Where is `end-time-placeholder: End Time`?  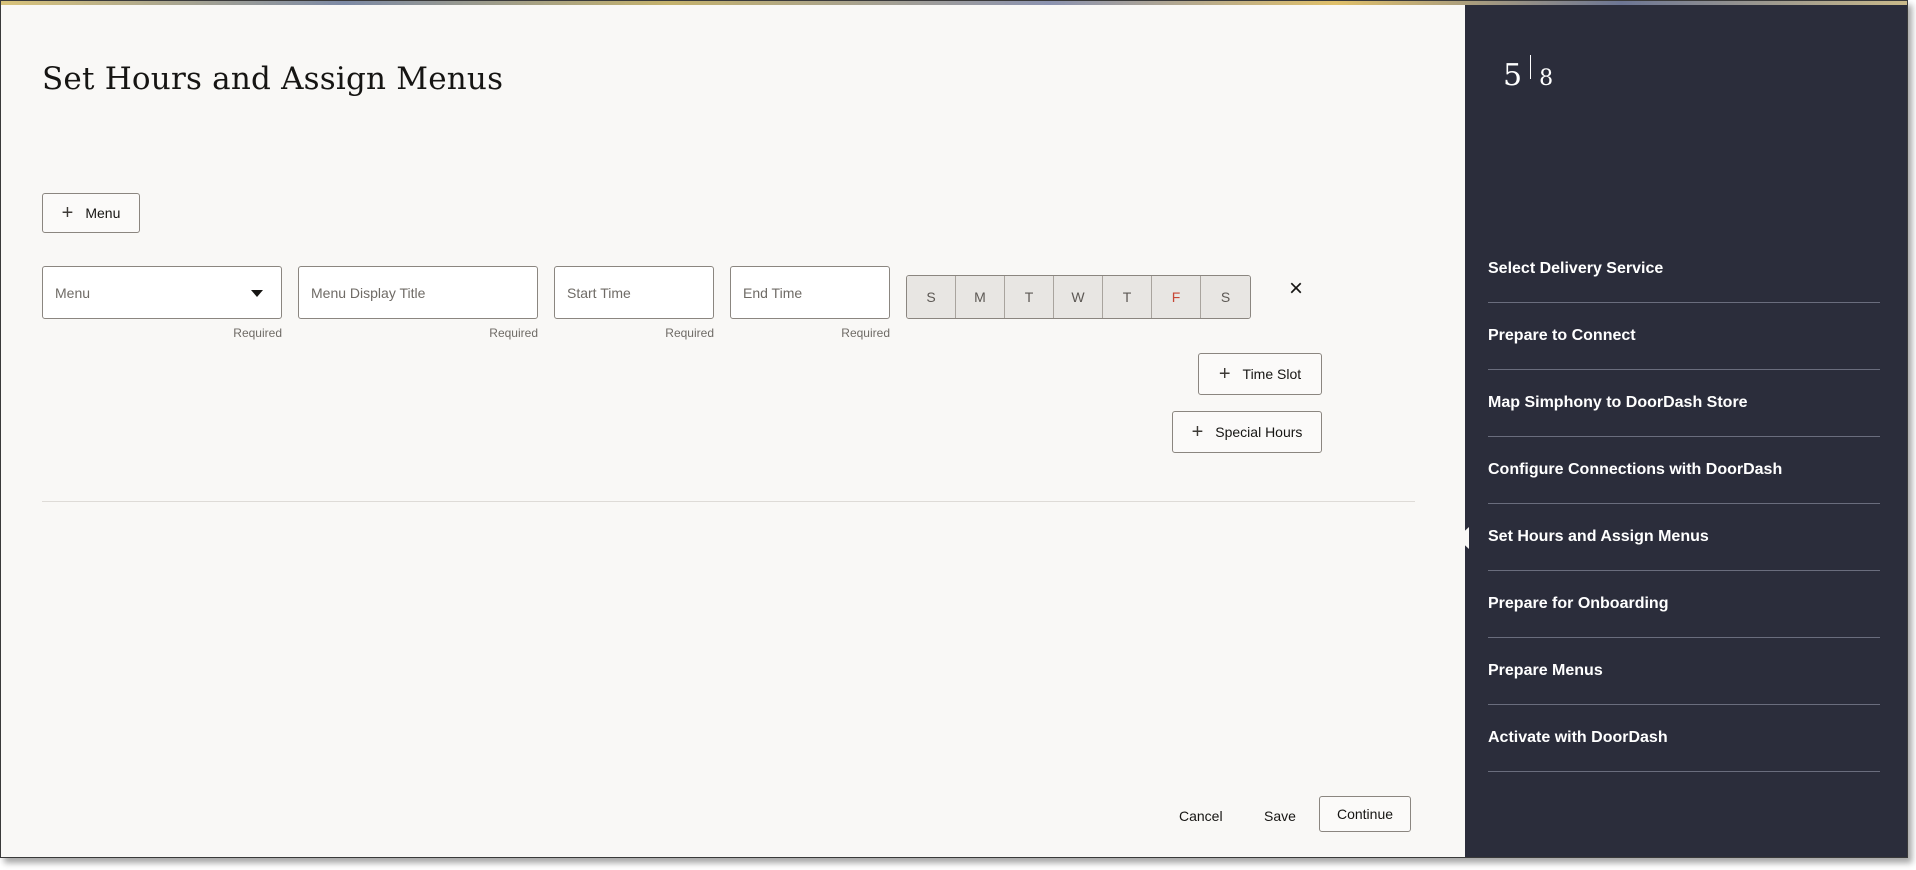
end-time-placeholder: End Time is located at coordinates (773, 292).